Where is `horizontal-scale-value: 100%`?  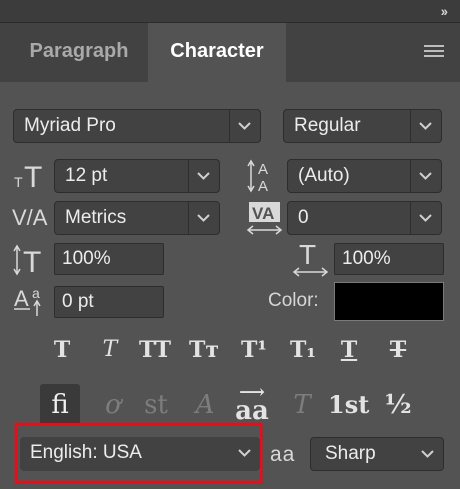
horizontal-scale-value: 100% is located at coordinates (366, 258).